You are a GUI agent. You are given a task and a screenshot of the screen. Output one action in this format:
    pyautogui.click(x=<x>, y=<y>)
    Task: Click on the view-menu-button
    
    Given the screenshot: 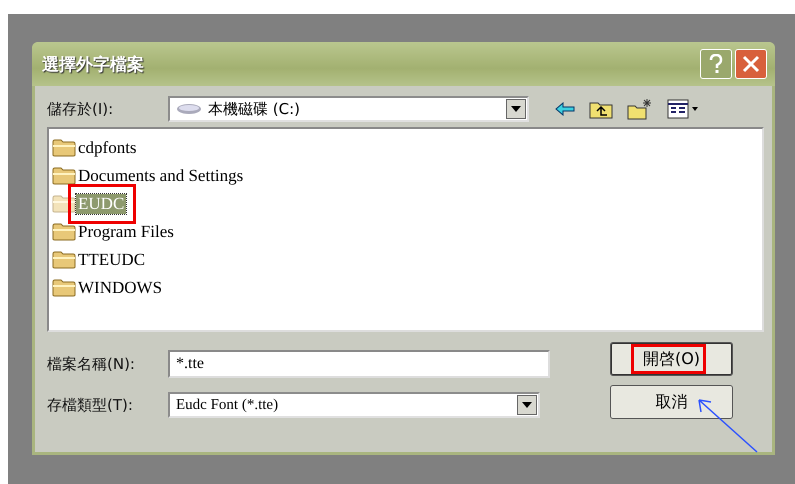 What is the action you would take?
    pyautogui.click(x=683, y=109)
    